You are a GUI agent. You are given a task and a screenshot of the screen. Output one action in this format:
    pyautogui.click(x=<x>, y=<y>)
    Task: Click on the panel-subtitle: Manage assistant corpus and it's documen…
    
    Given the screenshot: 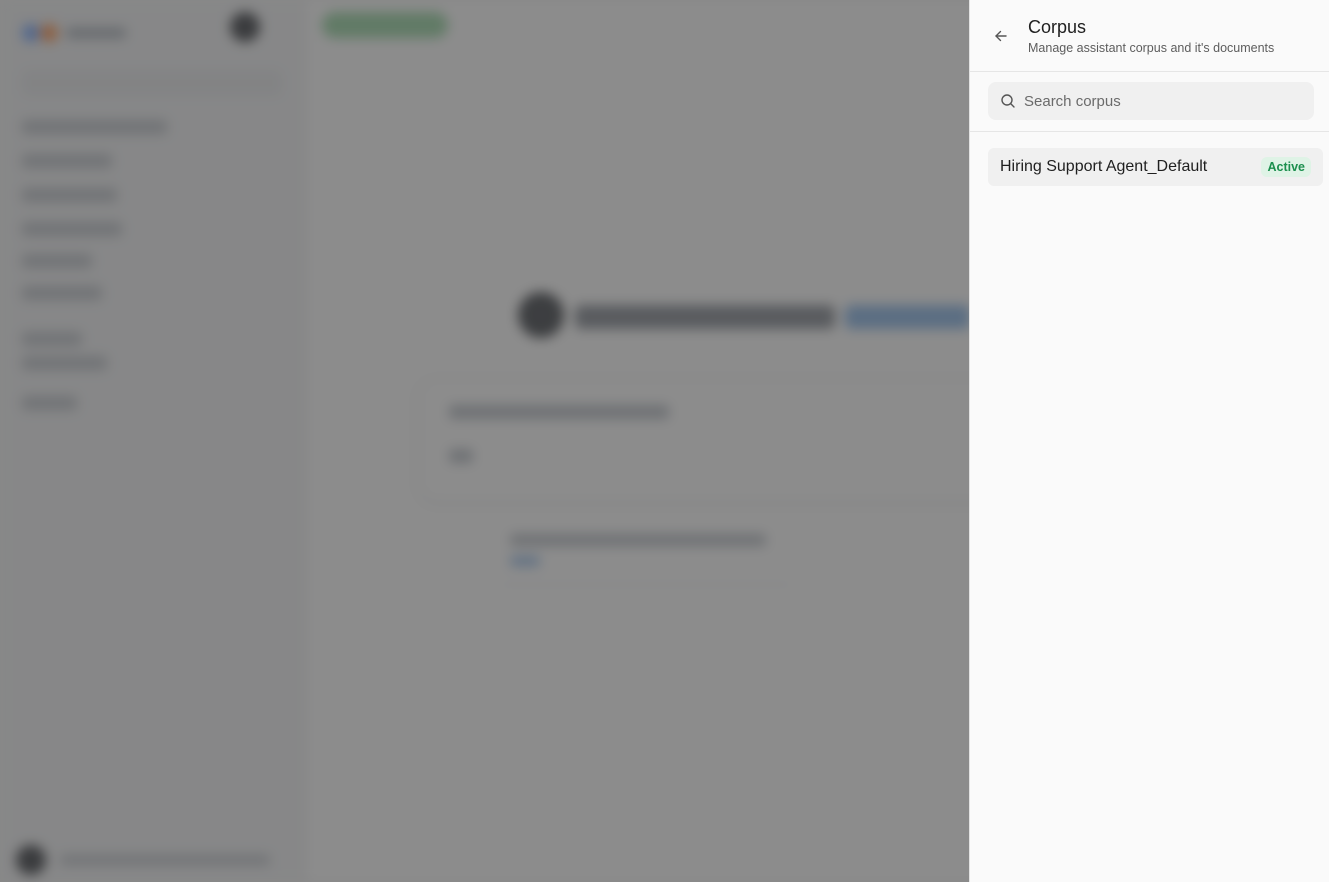 What is the action you would take?
    pyautogui.click(x=1151, y=48)
    